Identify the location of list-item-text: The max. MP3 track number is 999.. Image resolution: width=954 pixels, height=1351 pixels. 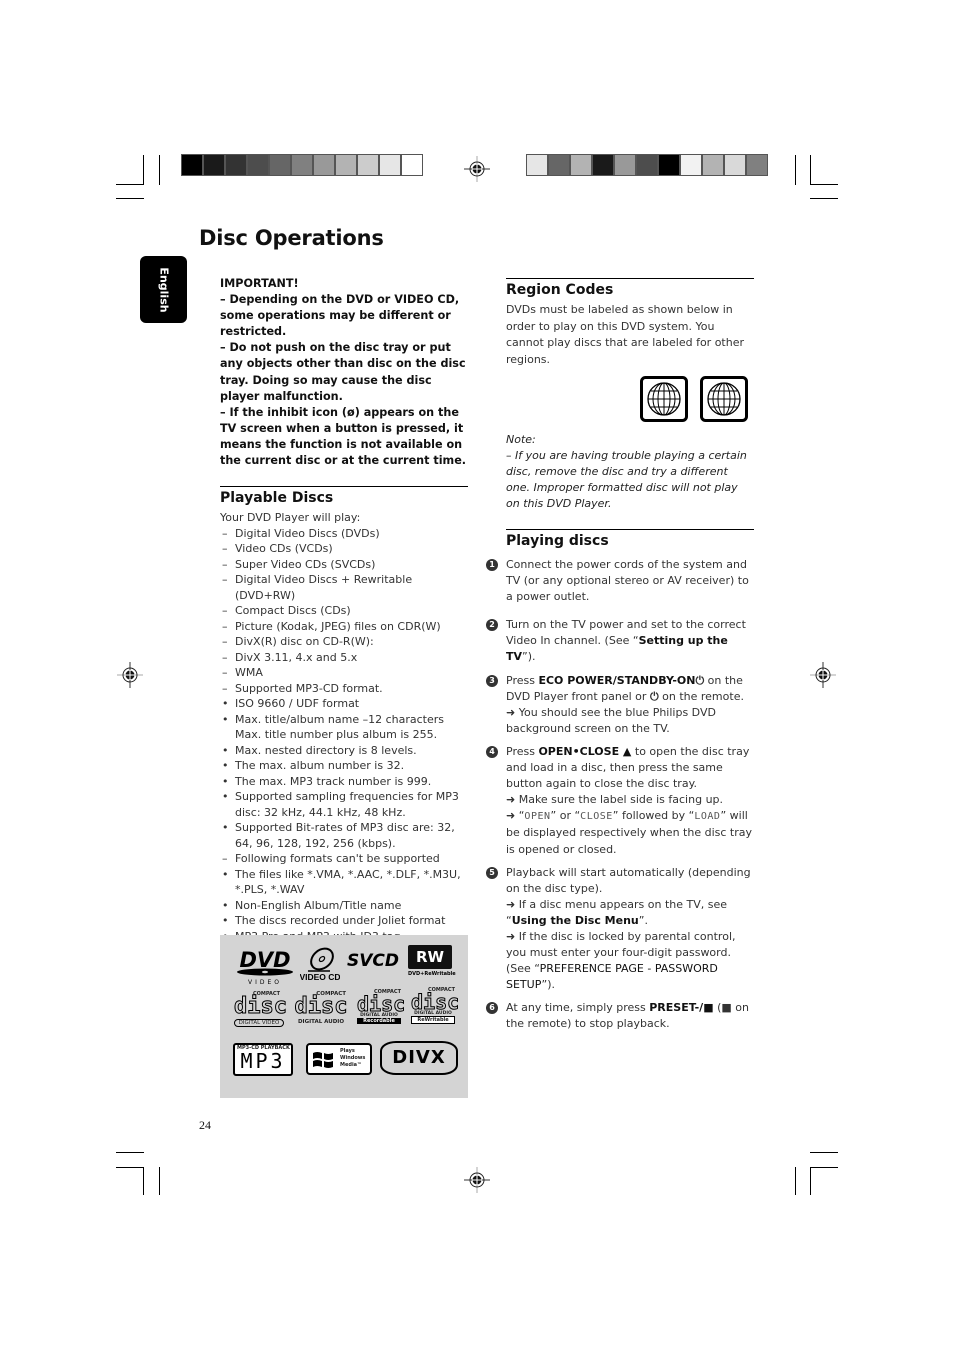
(333, 781).